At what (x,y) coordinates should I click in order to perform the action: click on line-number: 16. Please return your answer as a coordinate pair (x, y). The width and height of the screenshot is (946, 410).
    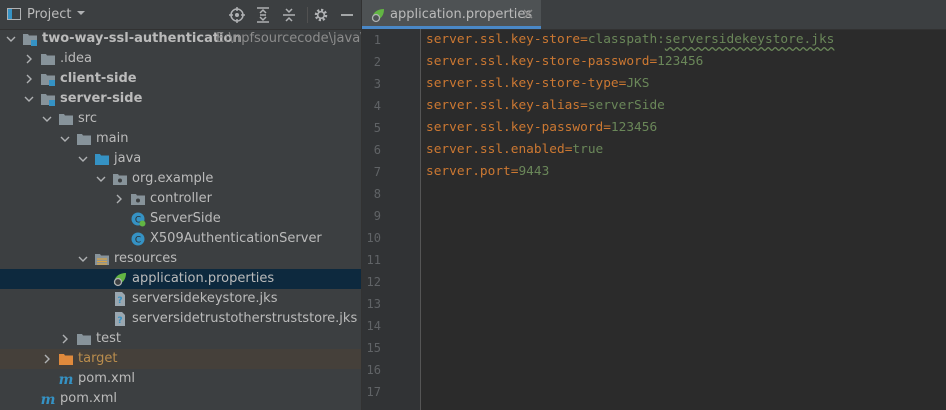
    Looking at the image, I should click on (373, 370).